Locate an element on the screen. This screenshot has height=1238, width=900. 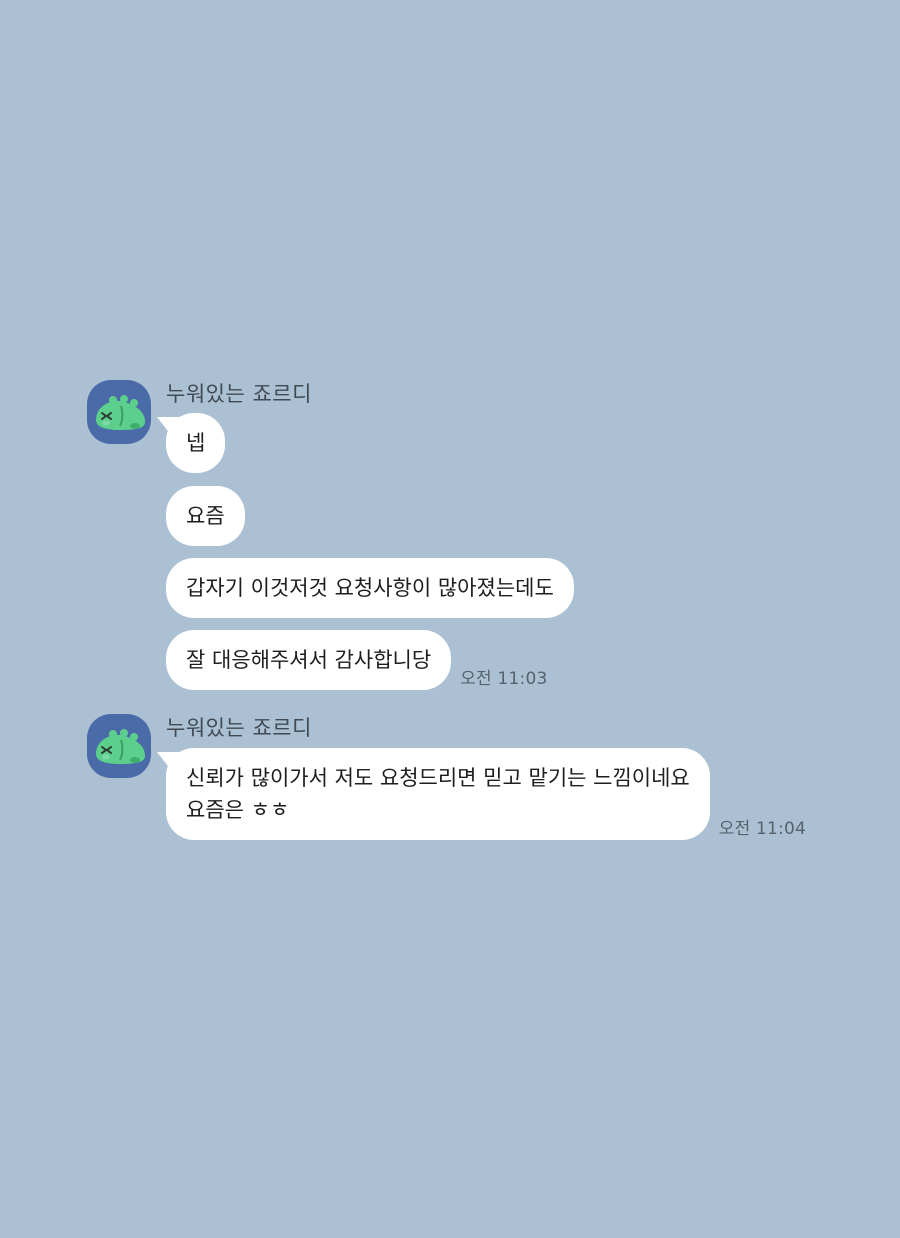
message-timestamp: 오전 11:03 is located at coordinates (504, 679).